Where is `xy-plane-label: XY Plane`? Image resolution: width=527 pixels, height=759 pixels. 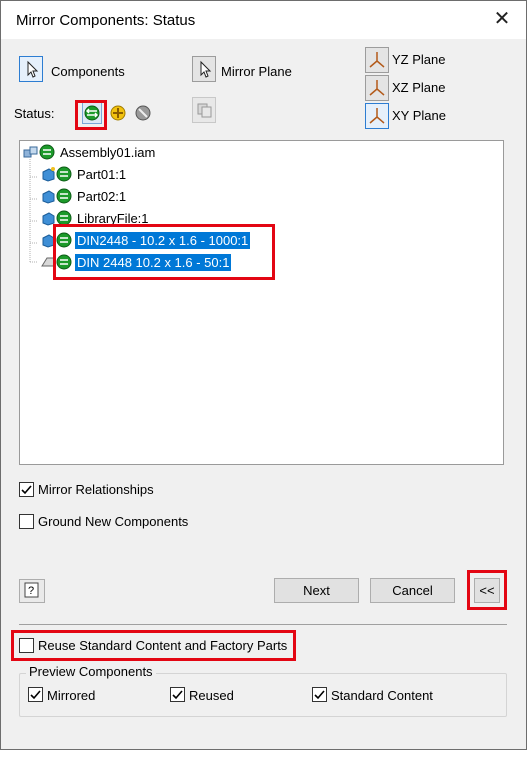
xy-plane-label: XY Plane is located at coordinates (419, 115).